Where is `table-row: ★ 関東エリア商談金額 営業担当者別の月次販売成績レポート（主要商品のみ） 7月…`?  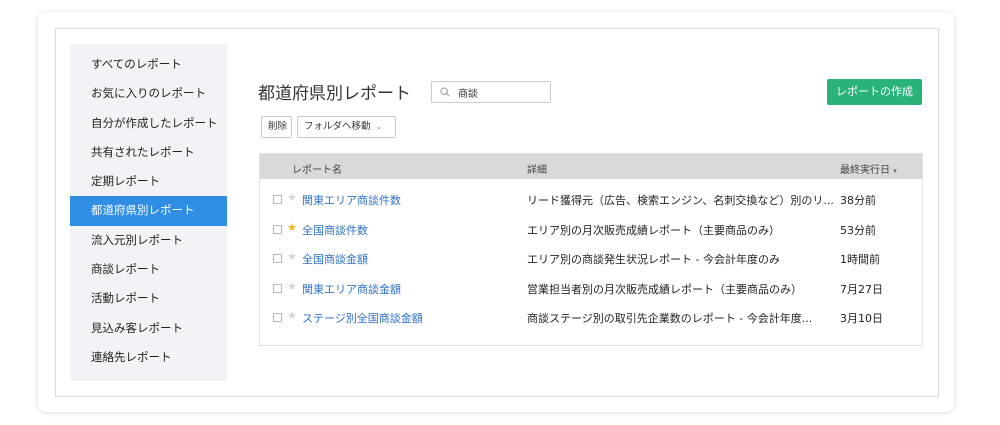 table-row: ★ 関東エリア商談金額 営業担当者別の月次販売成績レポート（主要商品のみ） 7月… is located at coordinates (591, 289).